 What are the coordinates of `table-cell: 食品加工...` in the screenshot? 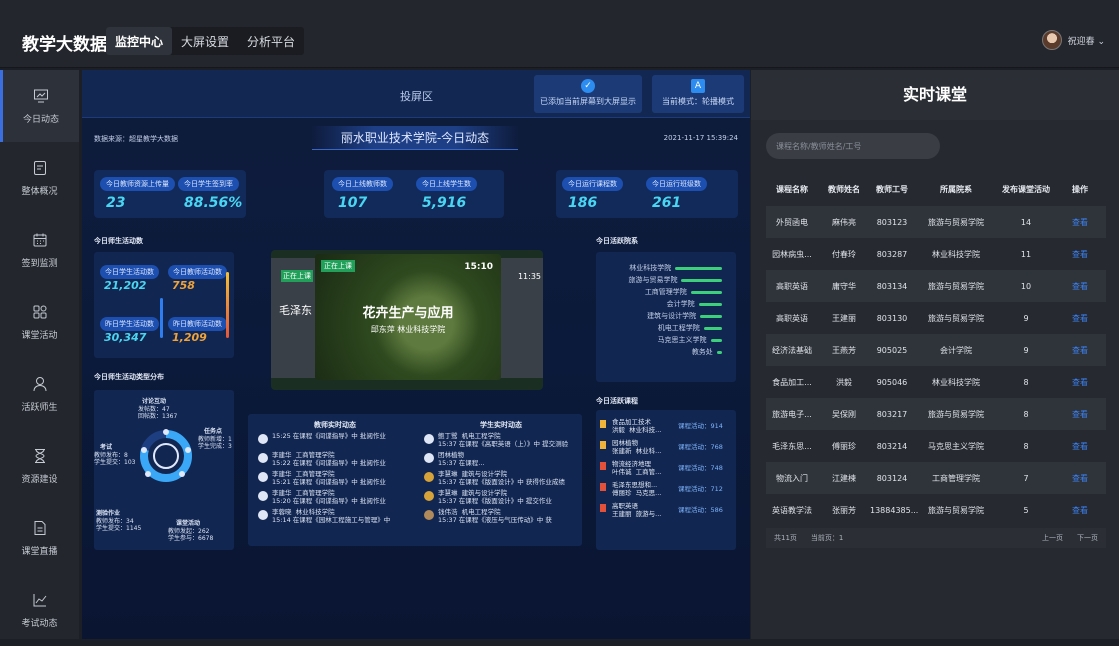 It's located at (792, 382).